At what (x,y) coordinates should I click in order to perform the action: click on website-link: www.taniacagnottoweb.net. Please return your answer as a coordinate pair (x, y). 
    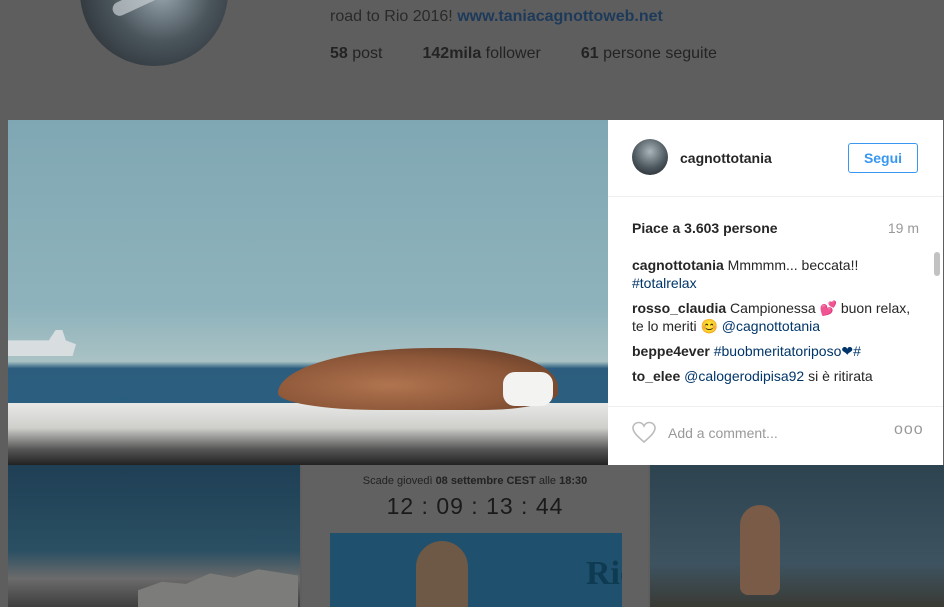
    Looking at the image, I should click on (560, 16).